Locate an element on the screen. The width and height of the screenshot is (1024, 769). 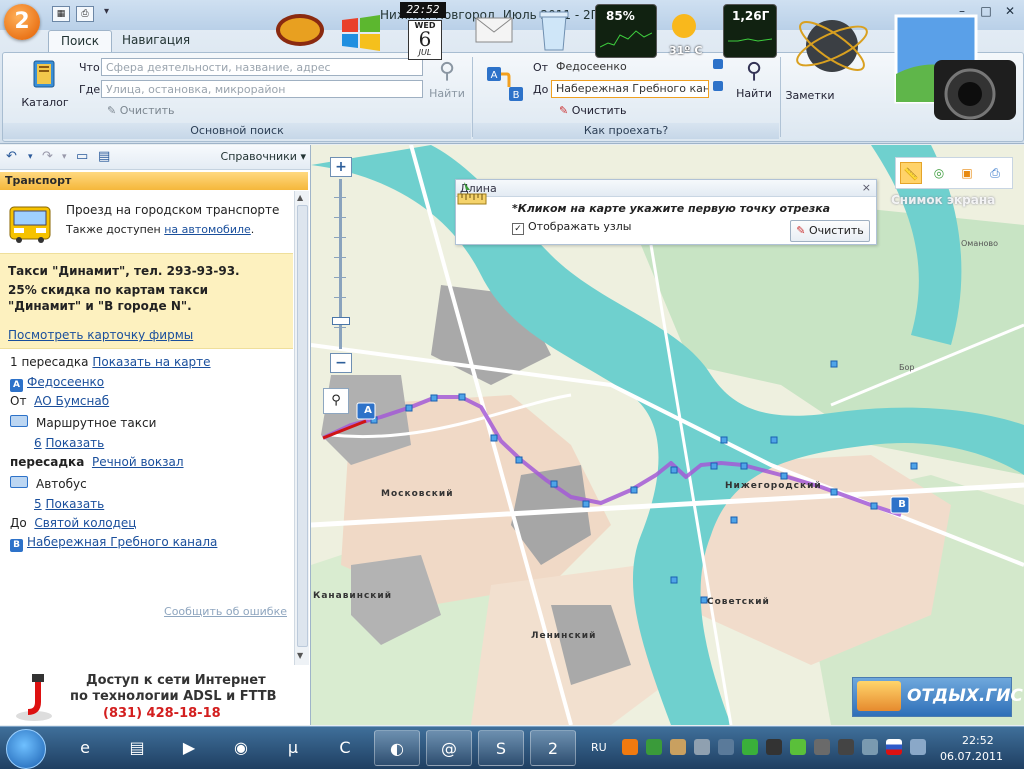
ruler-tool-icon: 📏 is located at coordinates (911, 173).